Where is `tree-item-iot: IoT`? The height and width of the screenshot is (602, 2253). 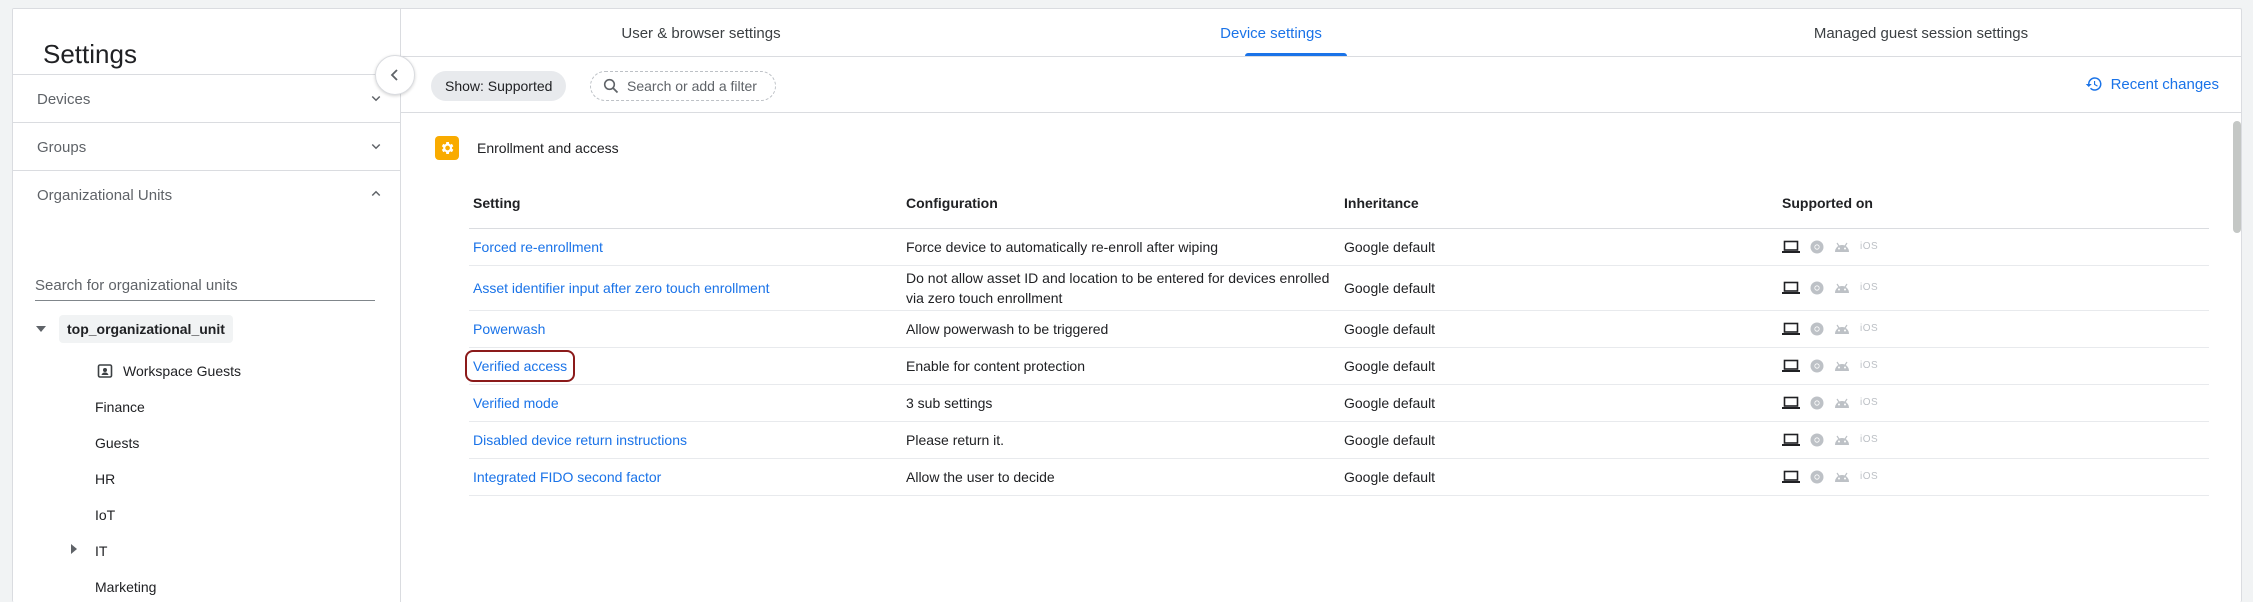
tree-item-iot: IoT is located at coordinates (105, 515).